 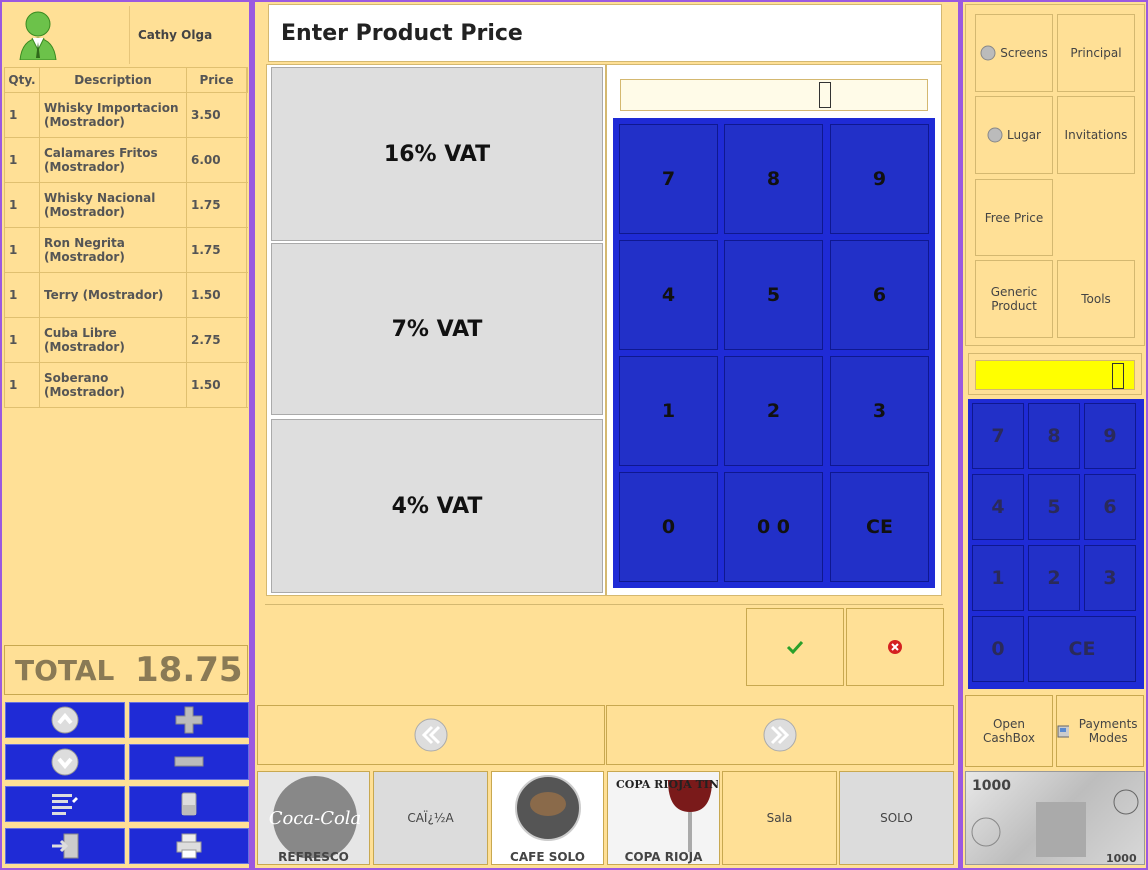 I want to click on coffee-cup-icon, so click(x=548, y=808).